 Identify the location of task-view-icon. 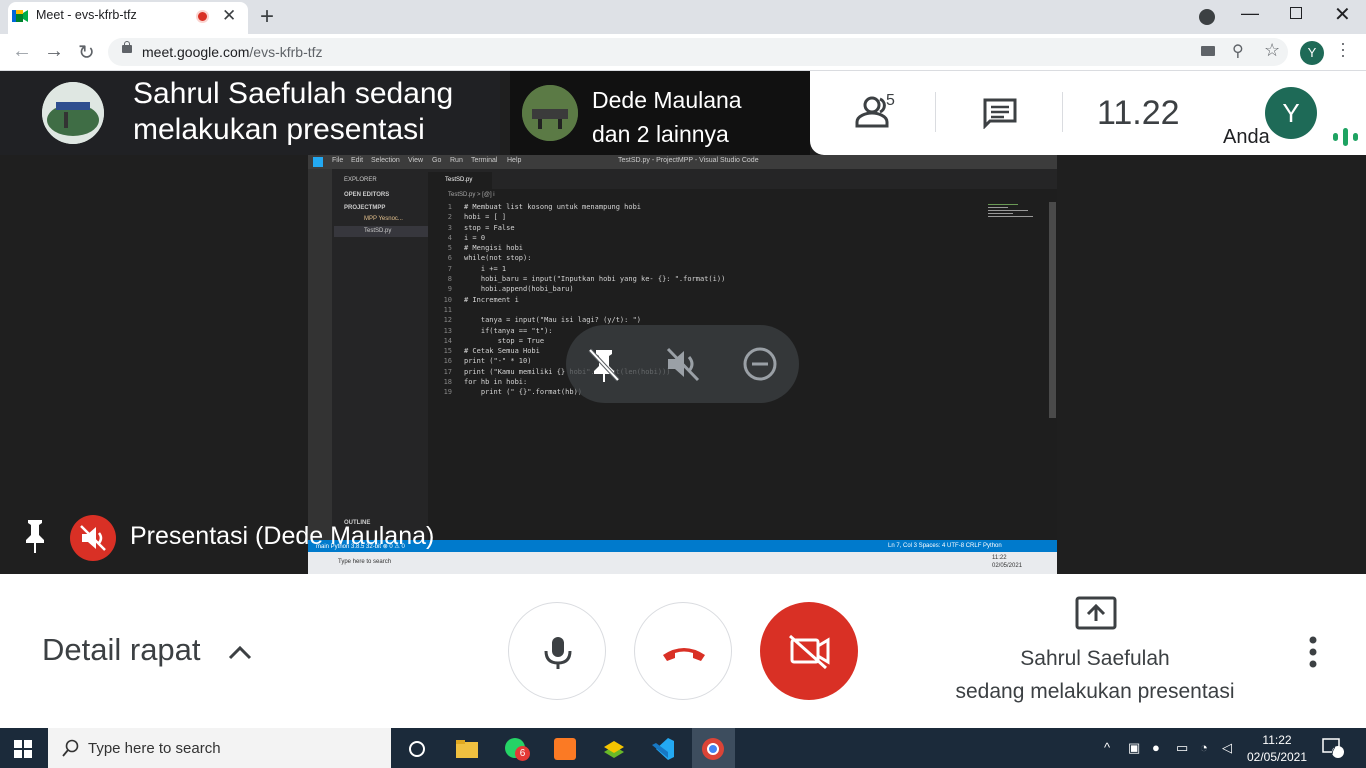
(417, 749).